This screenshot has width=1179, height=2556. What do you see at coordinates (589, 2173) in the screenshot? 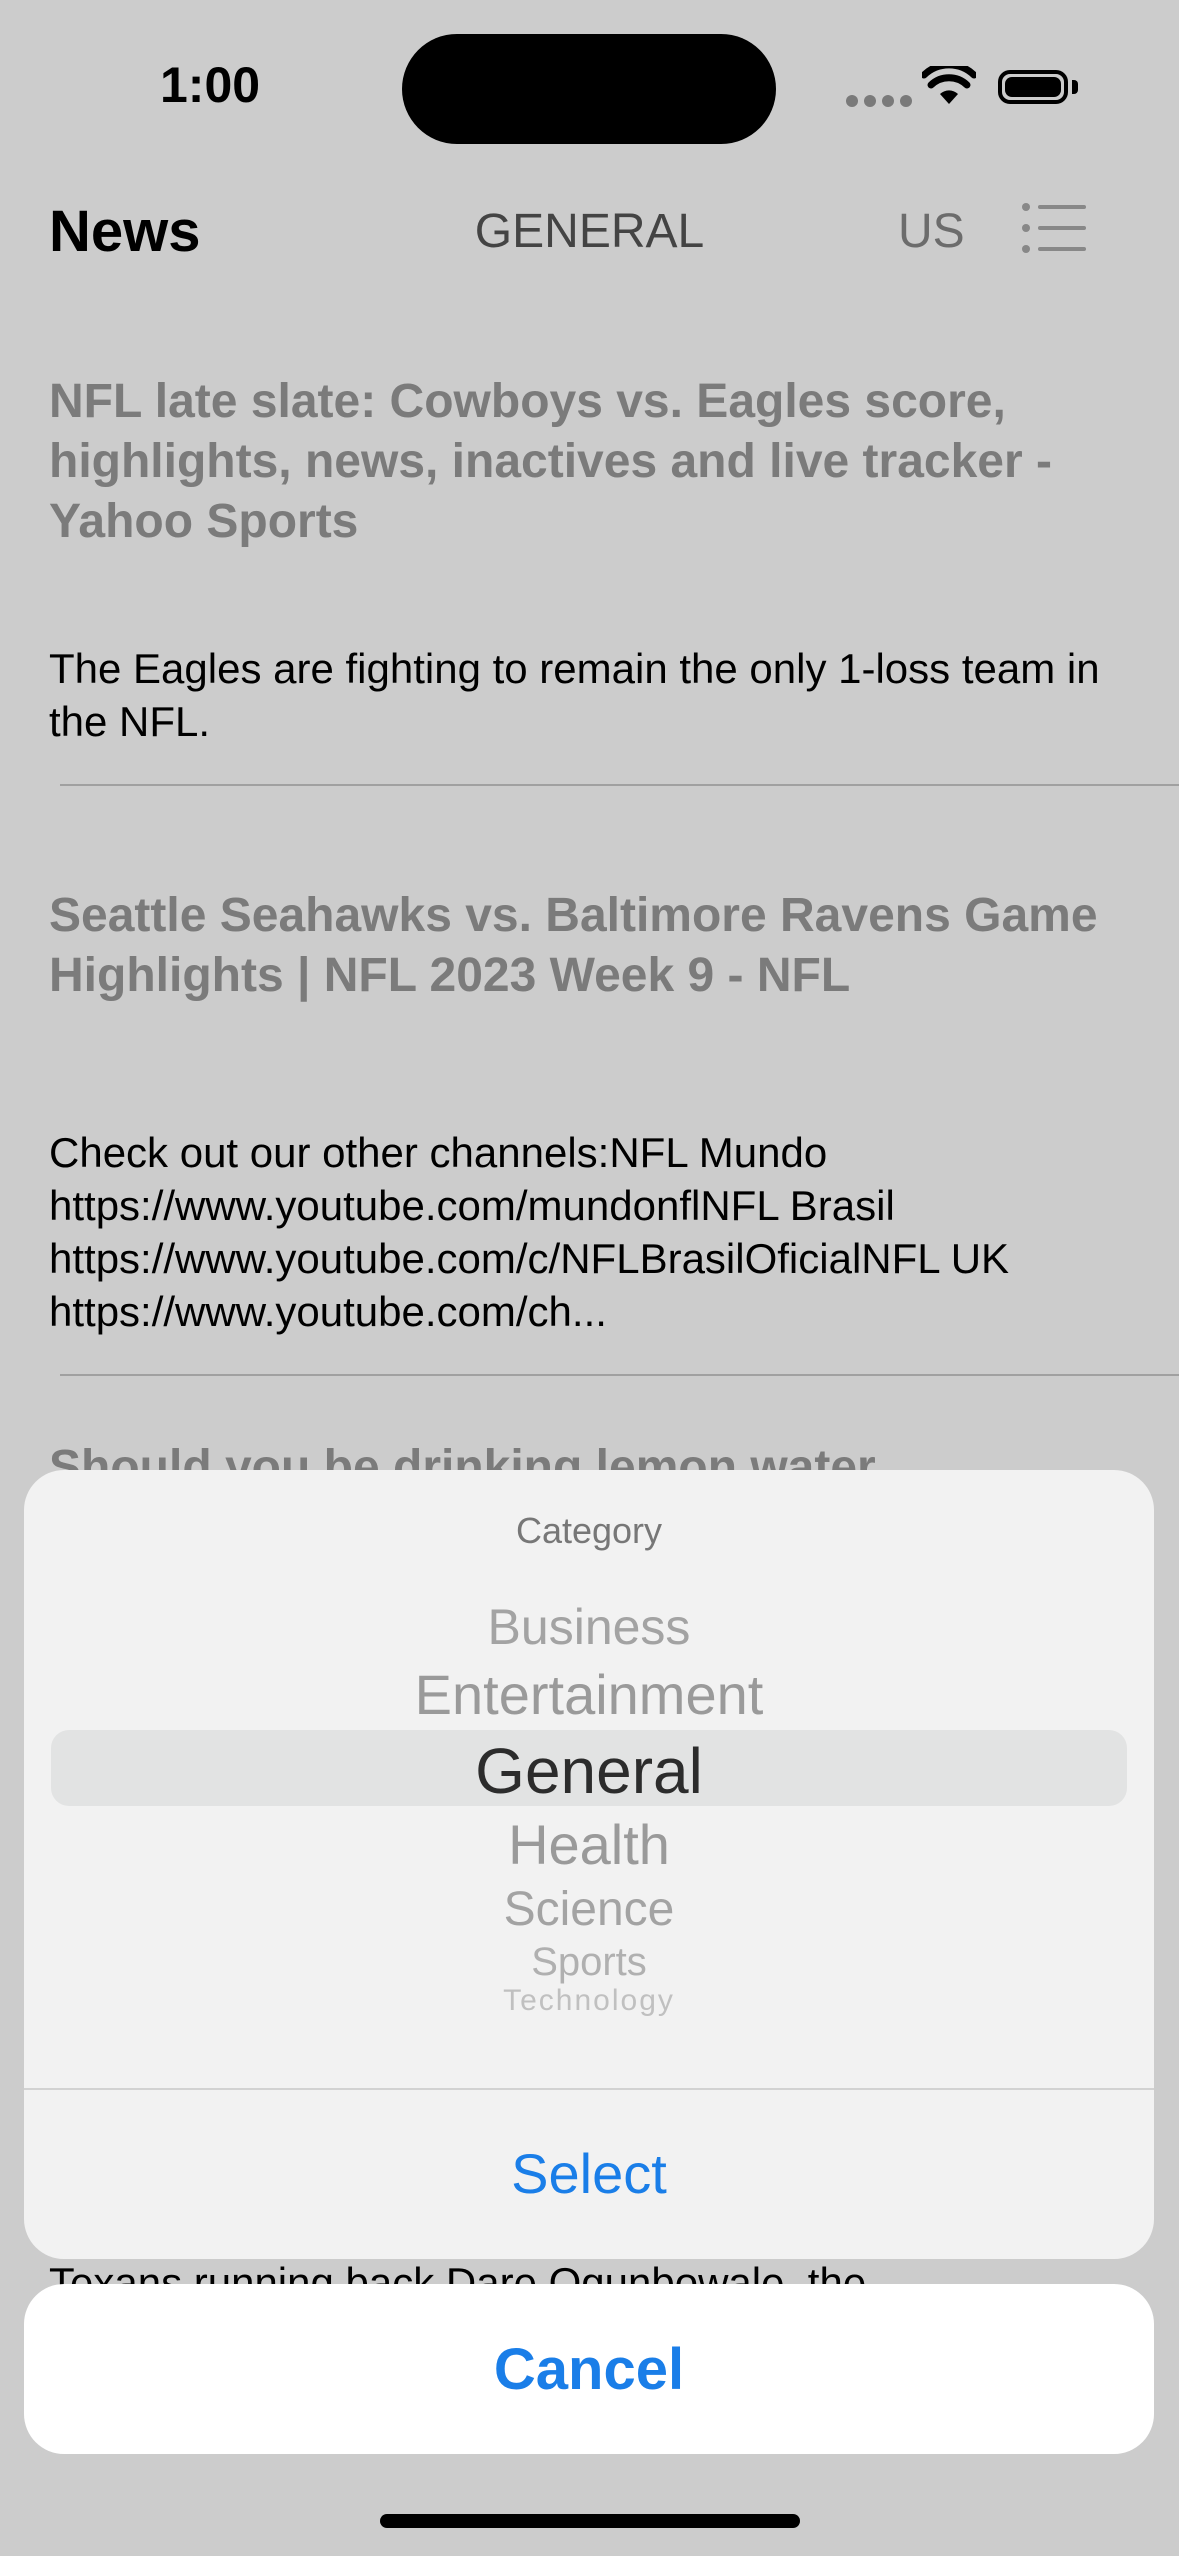
I see `select-button: Select` at bounding box center [589, 2173].